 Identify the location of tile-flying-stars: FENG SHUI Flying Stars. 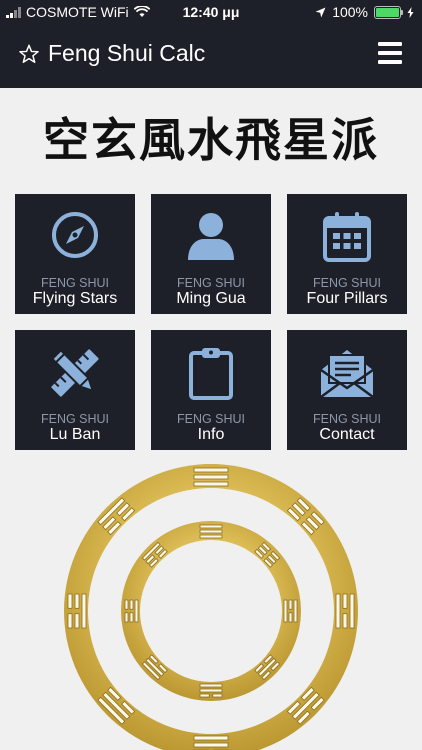
(75, 254).